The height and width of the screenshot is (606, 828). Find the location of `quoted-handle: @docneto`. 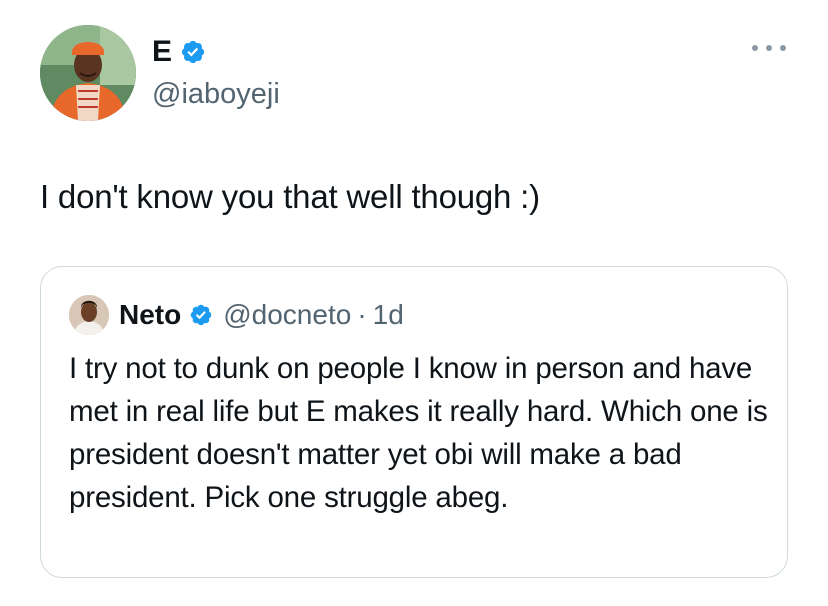

quoted-handle: @docneto is located at coordinates (287, 315).